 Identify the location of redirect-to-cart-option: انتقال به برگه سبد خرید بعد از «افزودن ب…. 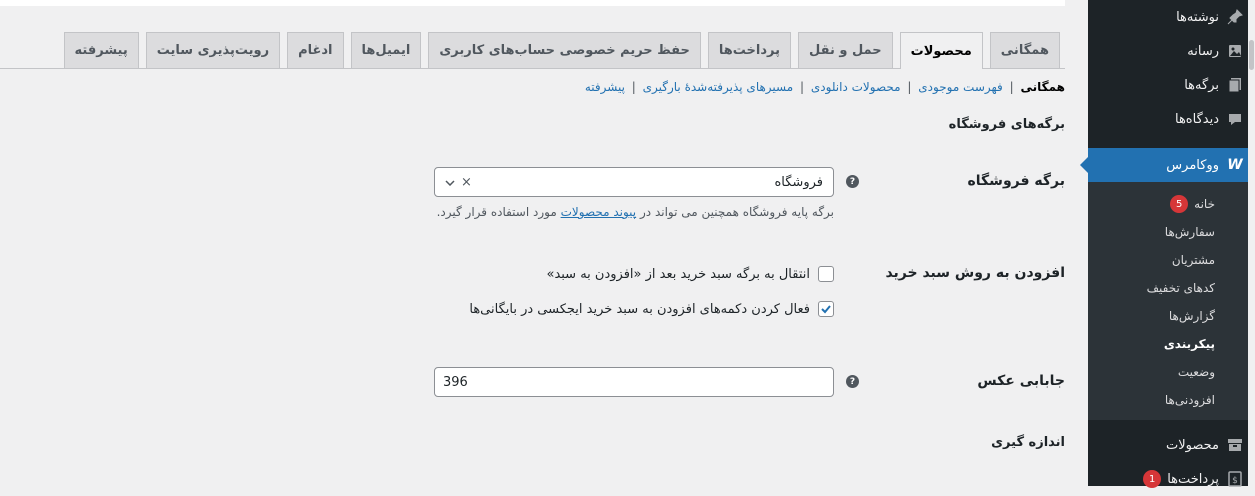
(690, 274).